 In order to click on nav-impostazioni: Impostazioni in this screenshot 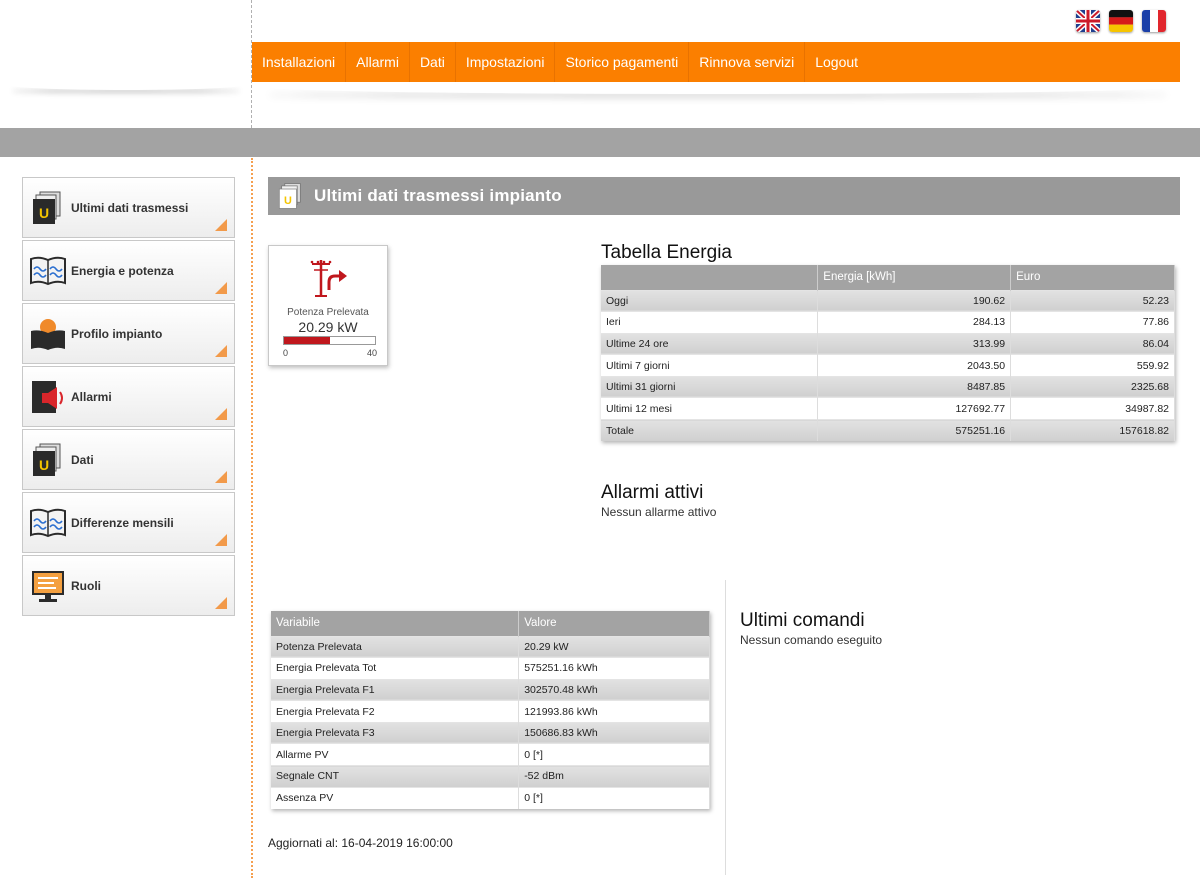, I will do `click(506, 62)`.